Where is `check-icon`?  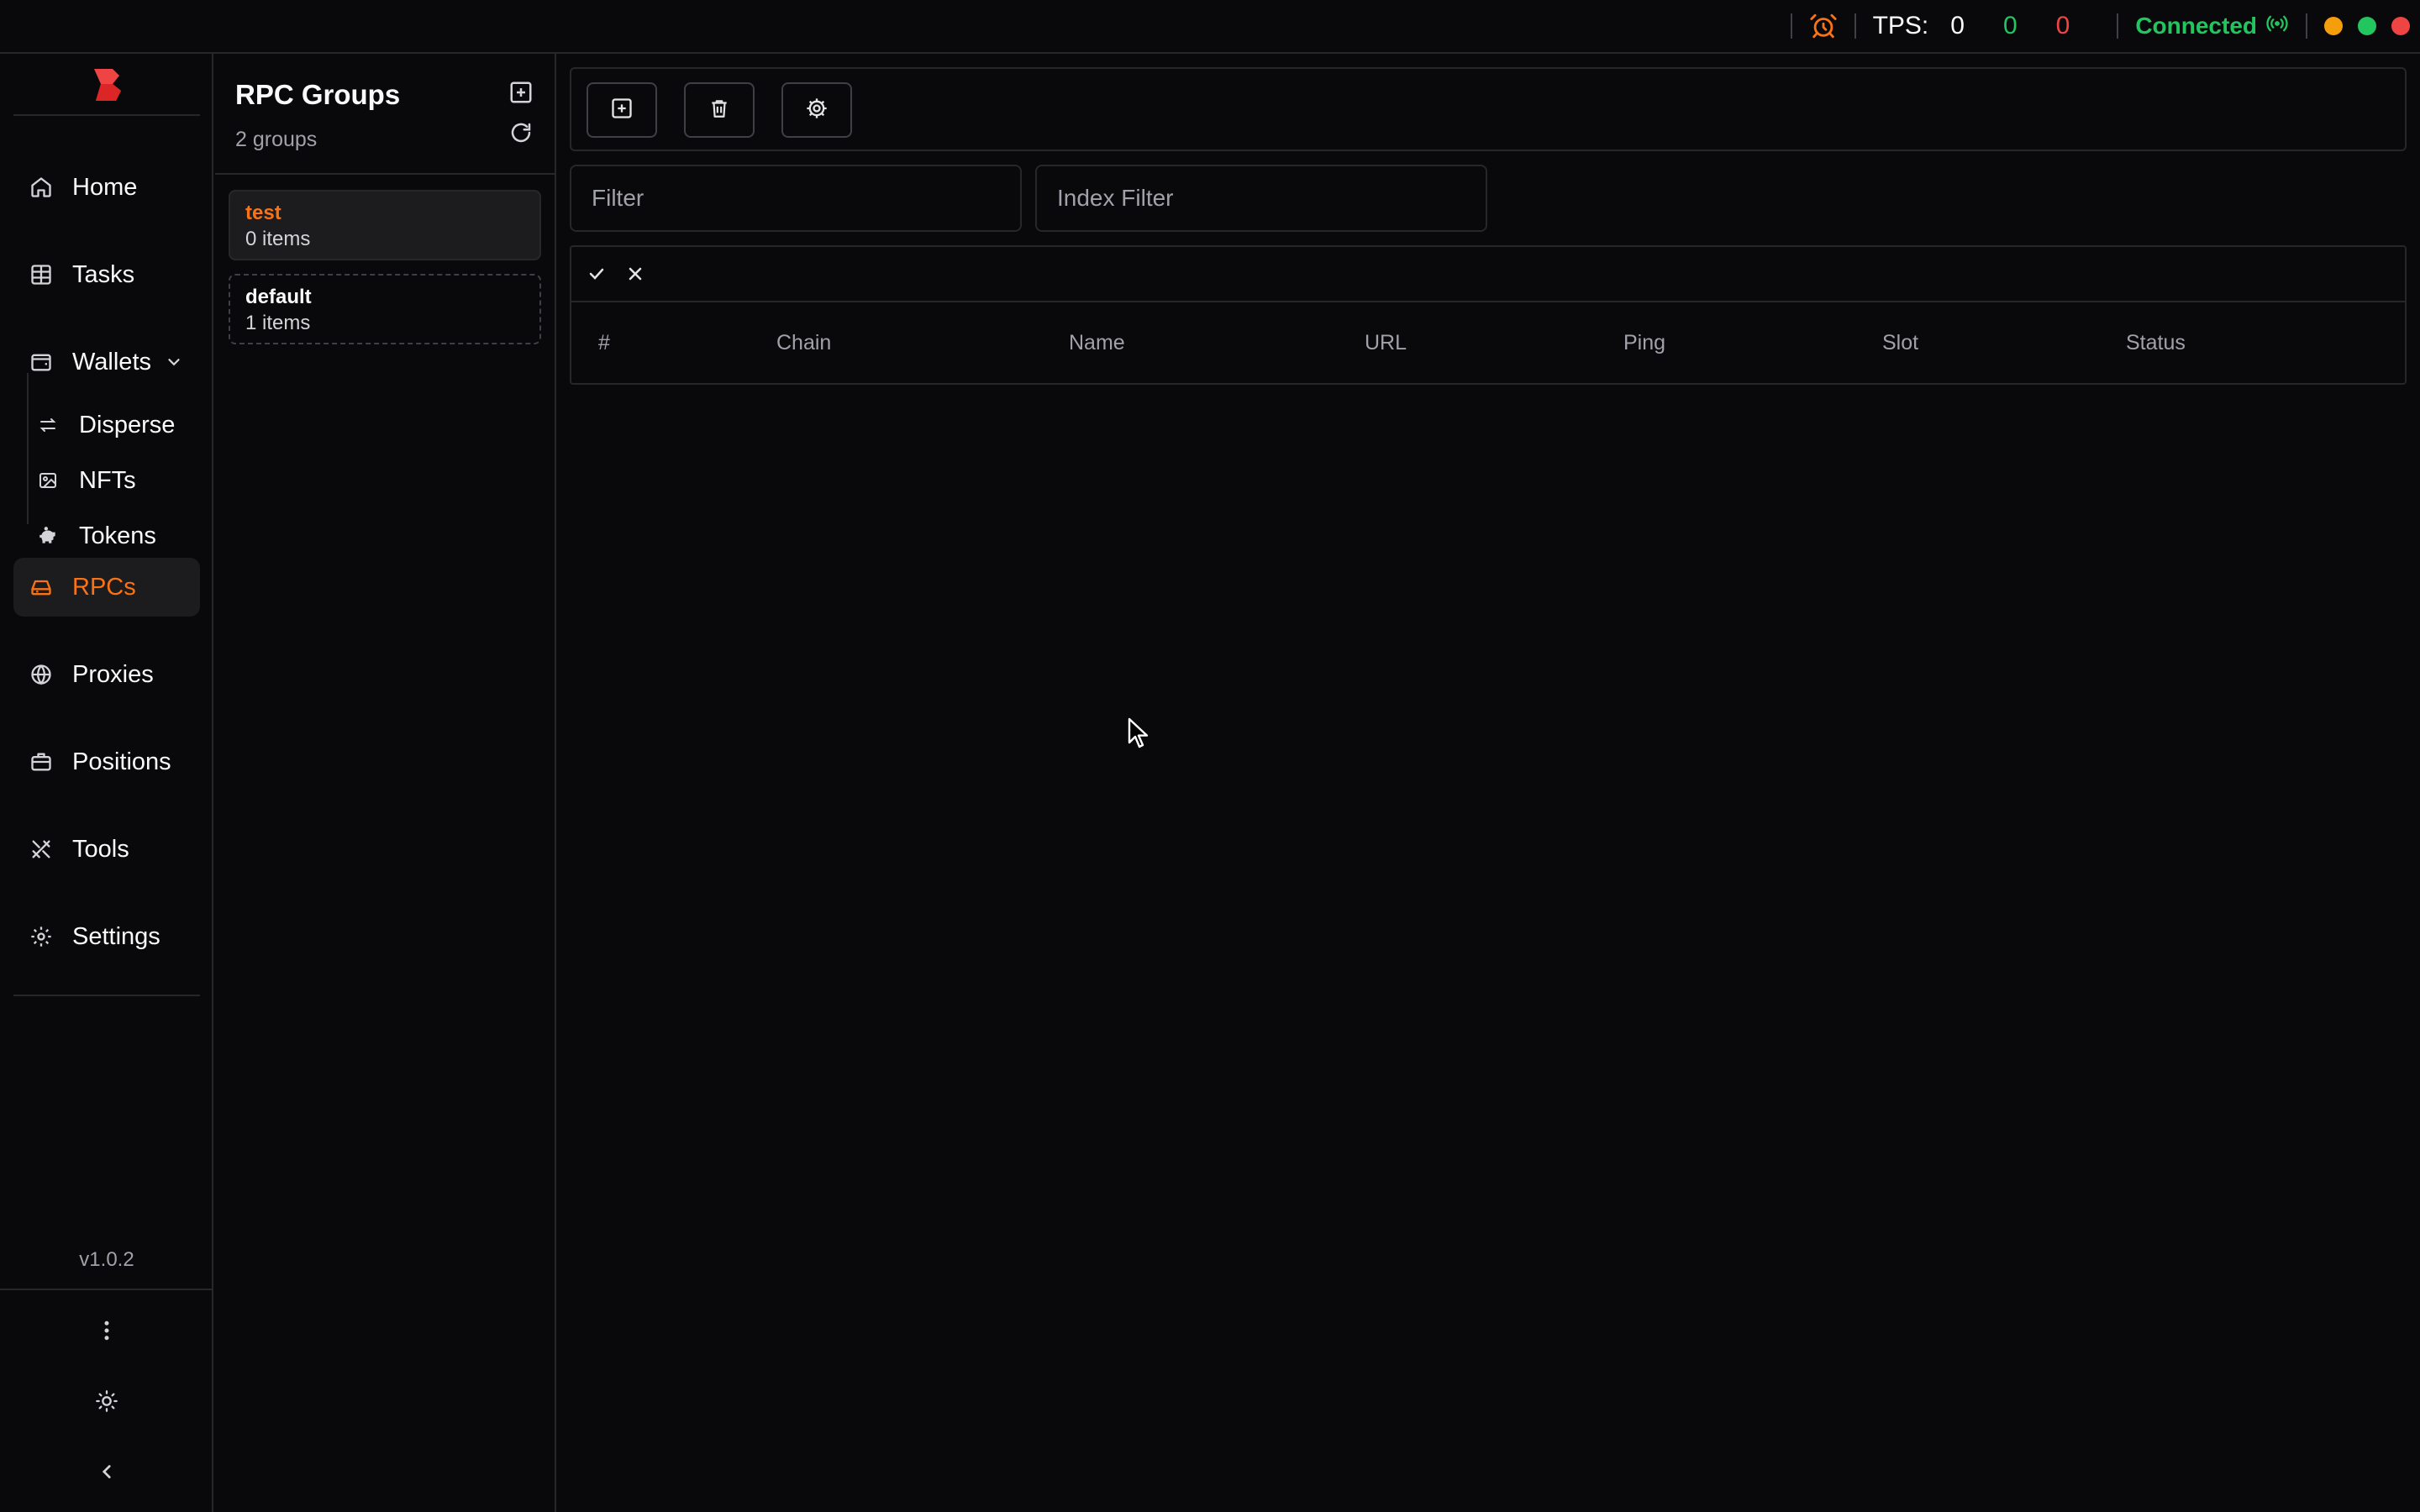
check-icon is located at coordinates (597, 273).